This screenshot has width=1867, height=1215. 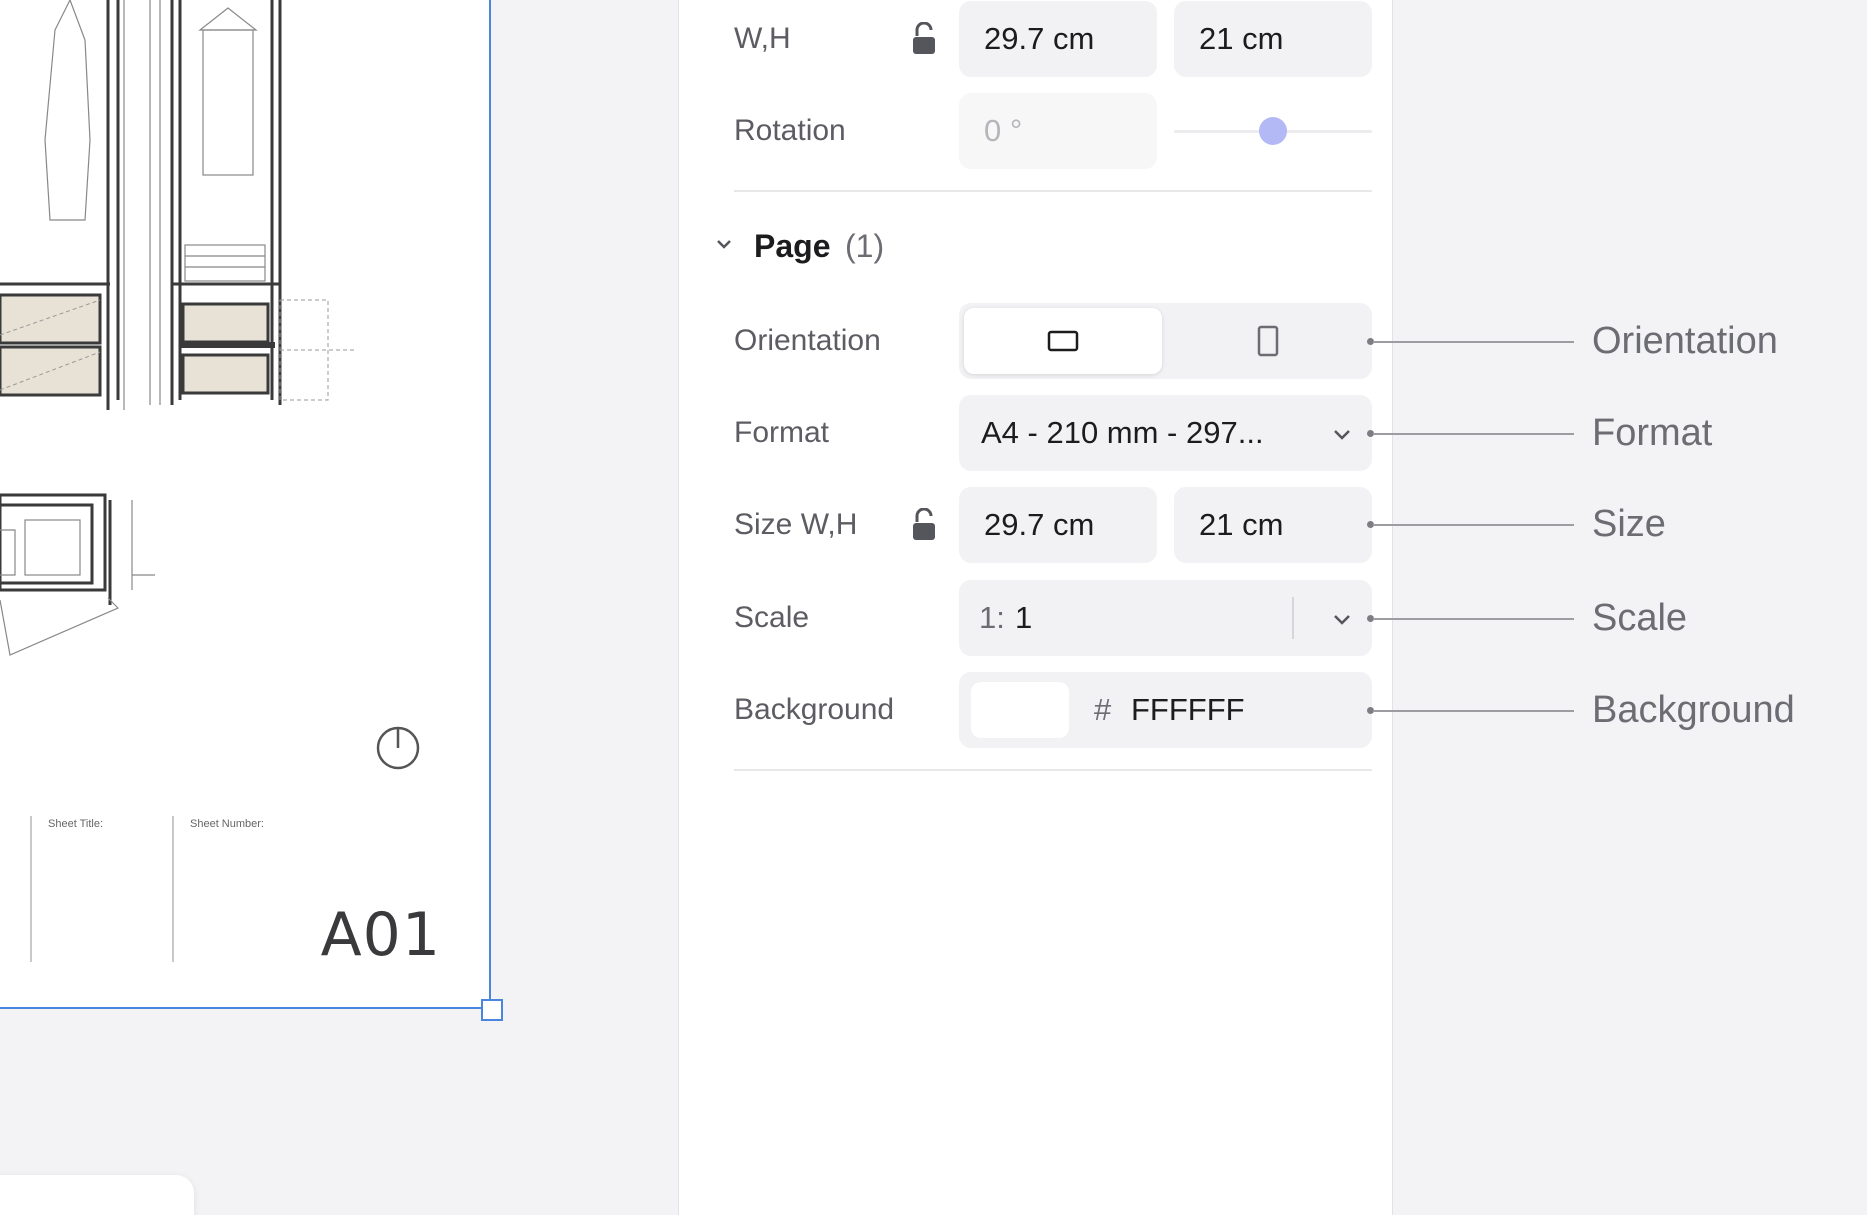 What do you see at coordinates (992, 617) in the screenshot?
I see `scale-prefix: 1:` at bounding box center [992, 617].